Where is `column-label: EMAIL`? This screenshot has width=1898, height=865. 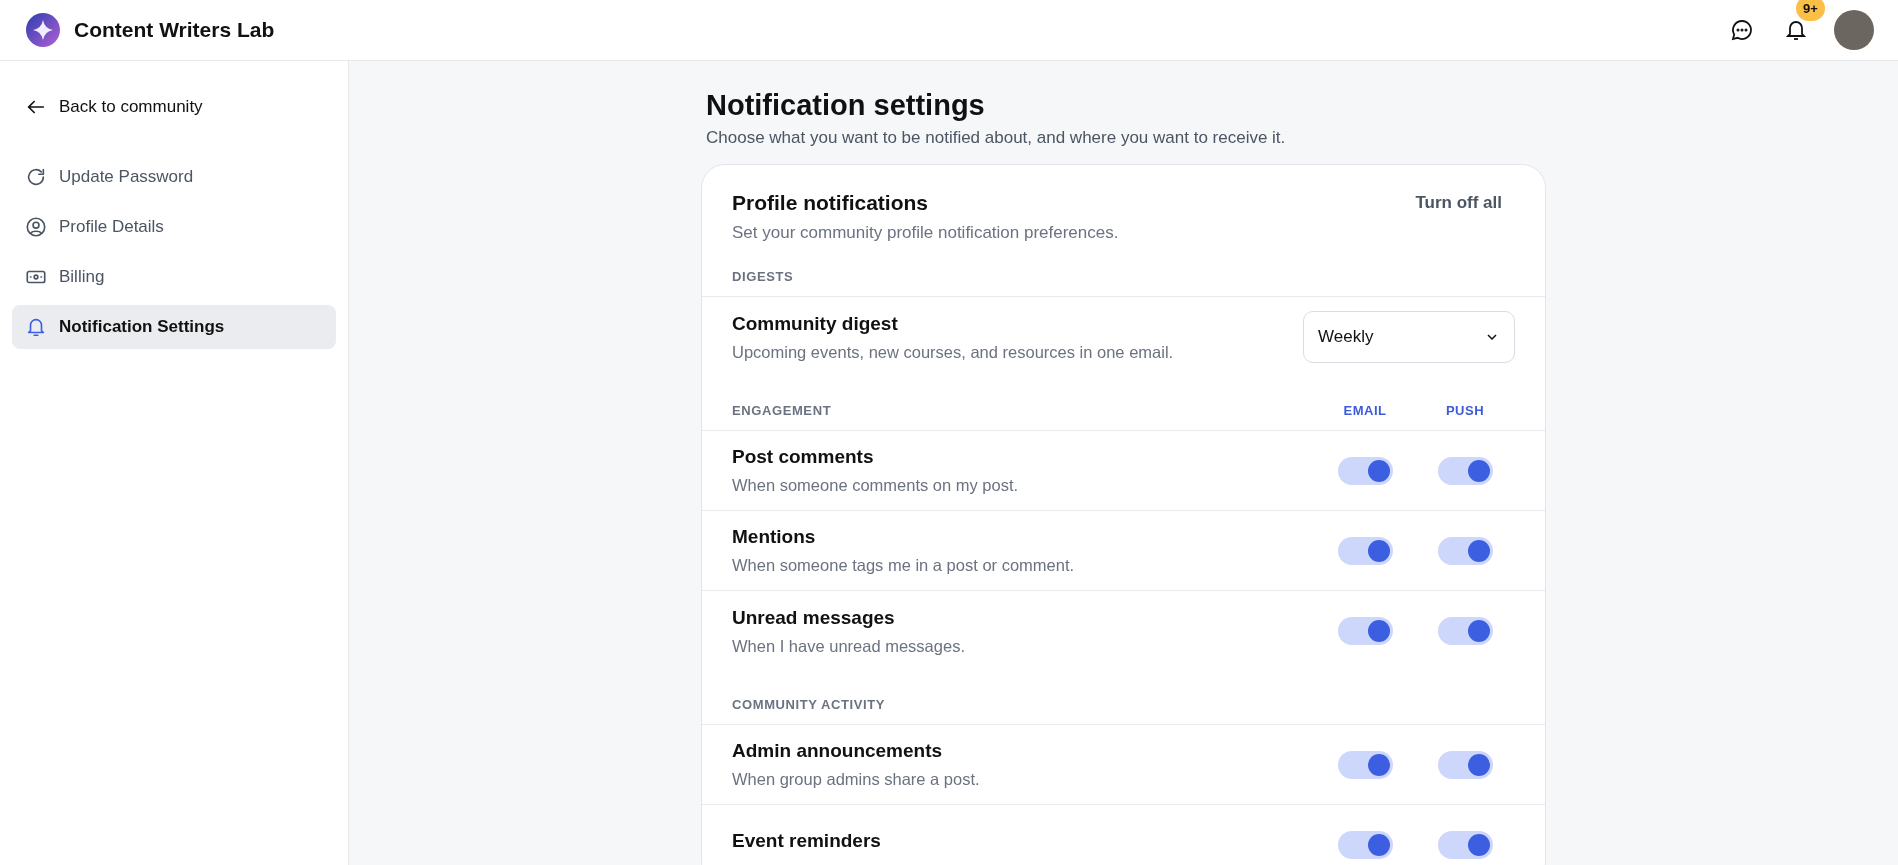
column-label: EMAIL is located at coordinates (1365, 410).